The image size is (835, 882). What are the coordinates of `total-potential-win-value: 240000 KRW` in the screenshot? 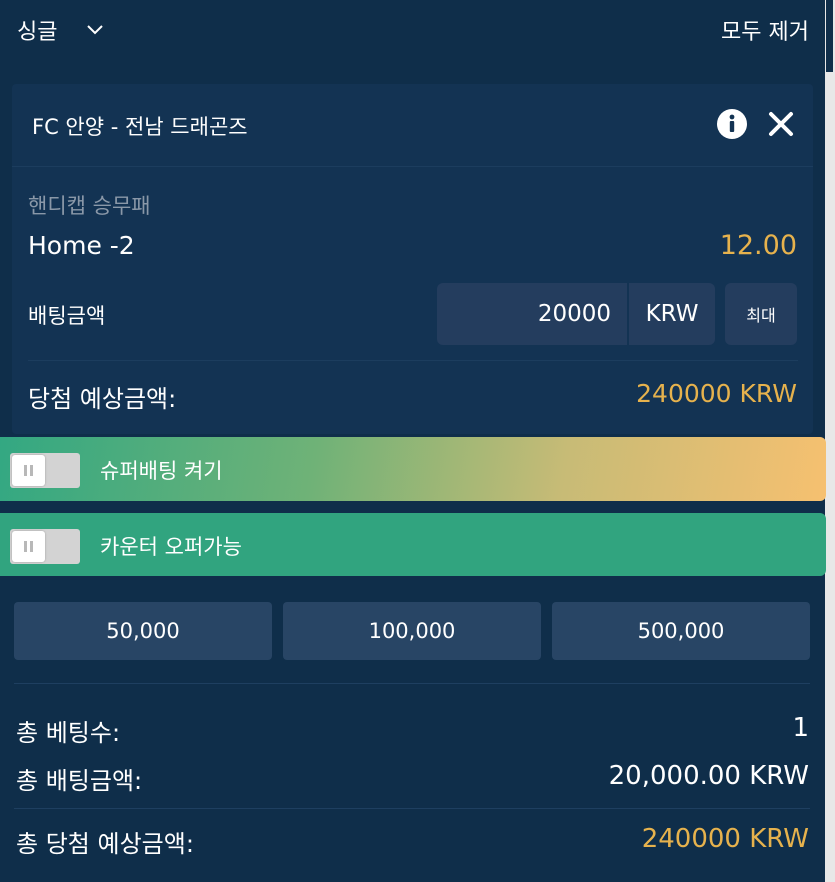 It's located at (725, 839).